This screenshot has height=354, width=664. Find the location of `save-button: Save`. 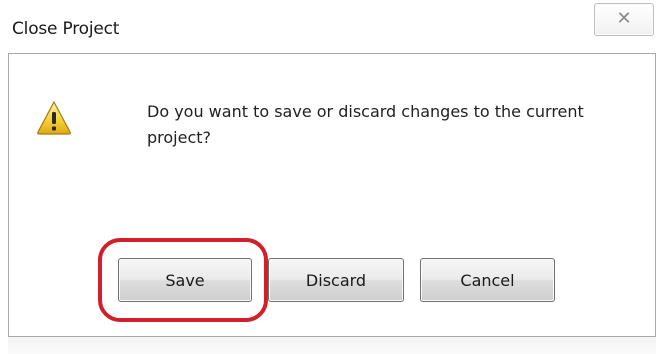

save-button: Save is located at coordinates (185, 280).